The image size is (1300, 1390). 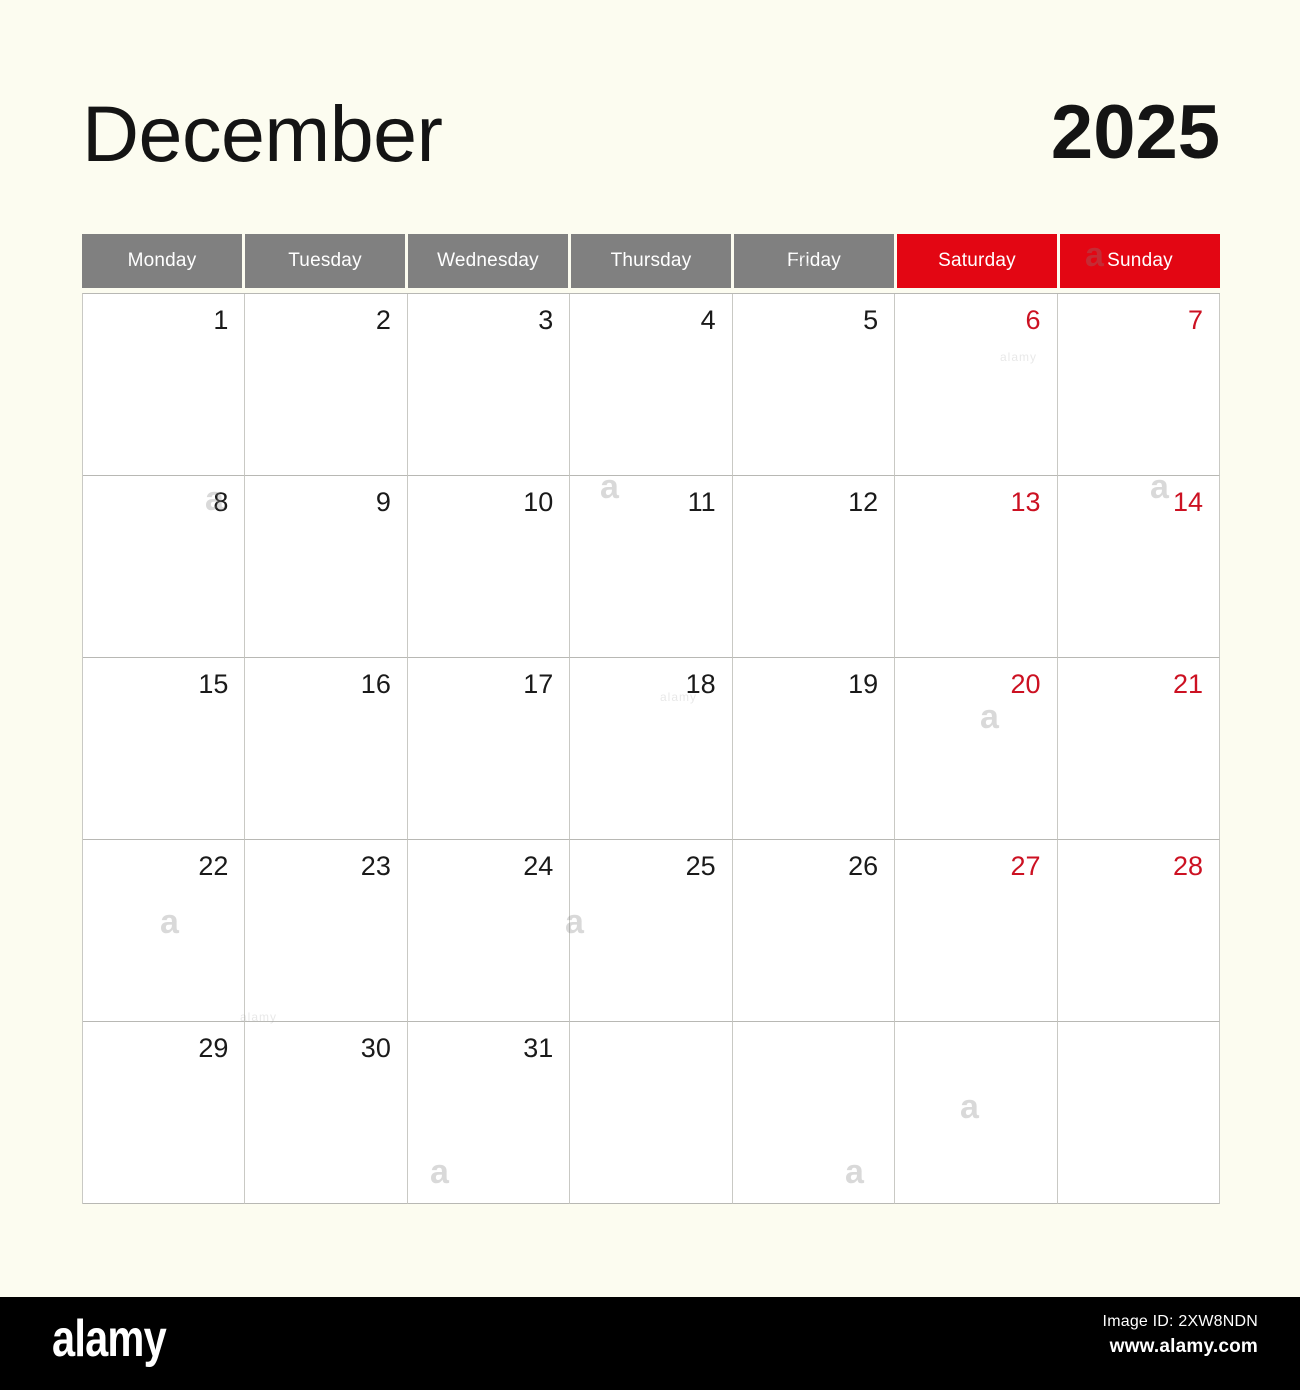 I want to click on calendar-day-cell: 27, so click(x=976, y=931).